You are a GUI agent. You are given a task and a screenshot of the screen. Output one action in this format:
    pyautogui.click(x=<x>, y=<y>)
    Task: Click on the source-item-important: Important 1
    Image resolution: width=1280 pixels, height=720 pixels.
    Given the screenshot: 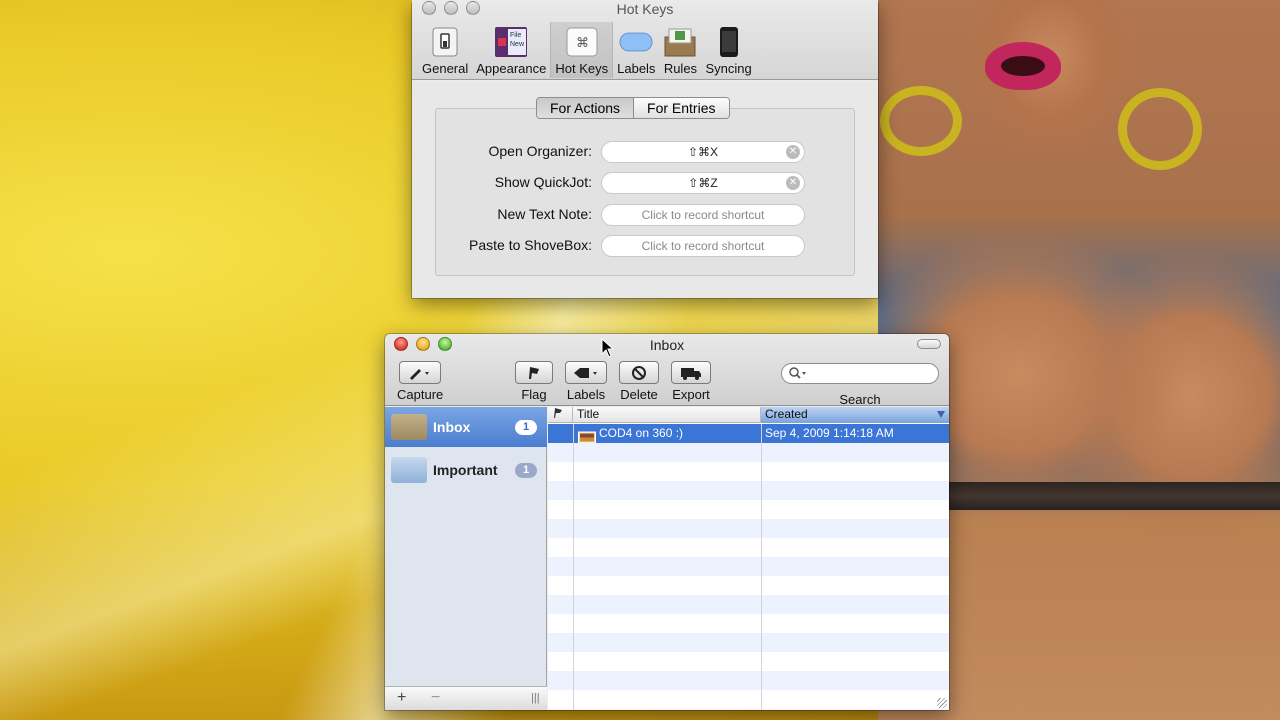 What is the action you would take?
    pyautogui.click(x=466, y=470)
    